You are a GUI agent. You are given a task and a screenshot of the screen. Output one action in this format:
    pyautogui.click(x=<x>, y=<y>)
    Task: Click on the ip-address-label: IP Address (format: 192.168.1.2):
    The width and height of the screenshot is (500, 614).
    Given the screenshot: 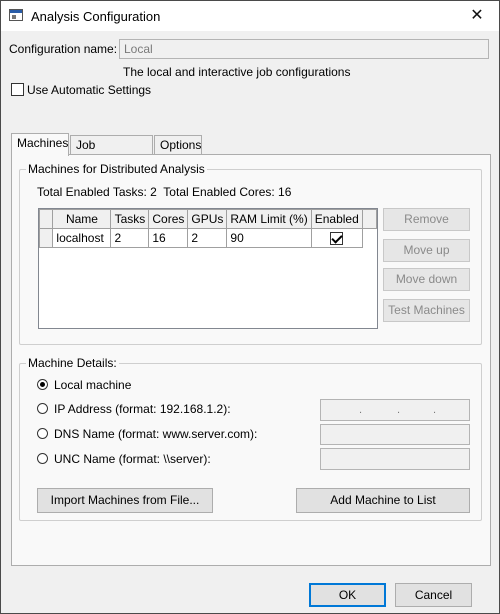 What is the action you would take?
    pyautogui.click(x=142, y=409)
    